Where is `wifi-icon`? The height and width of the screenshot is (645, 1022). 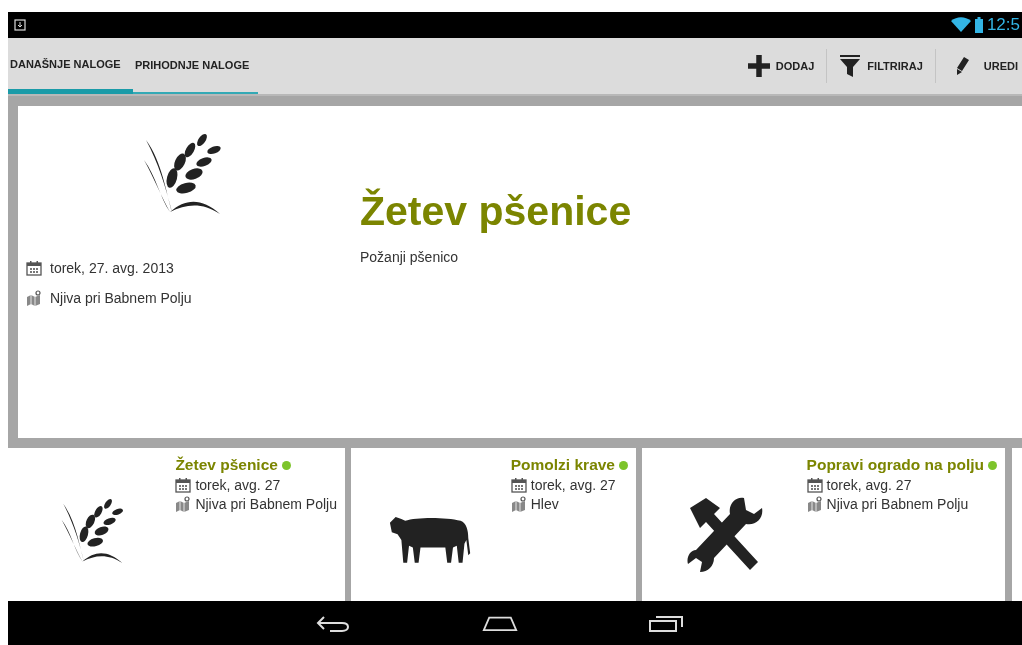 wifi-icon is located at coordinates (960, 25).